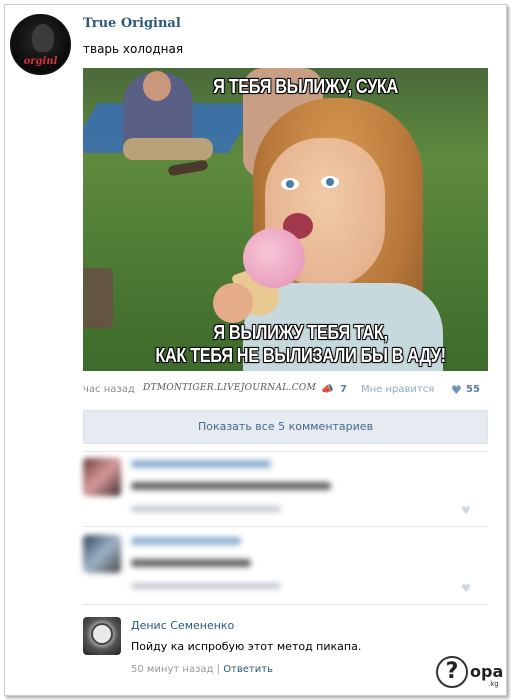 The height and width of the screenshot is (700, 511). I want to click on post-text: тварь холодная, so click(133, 49).